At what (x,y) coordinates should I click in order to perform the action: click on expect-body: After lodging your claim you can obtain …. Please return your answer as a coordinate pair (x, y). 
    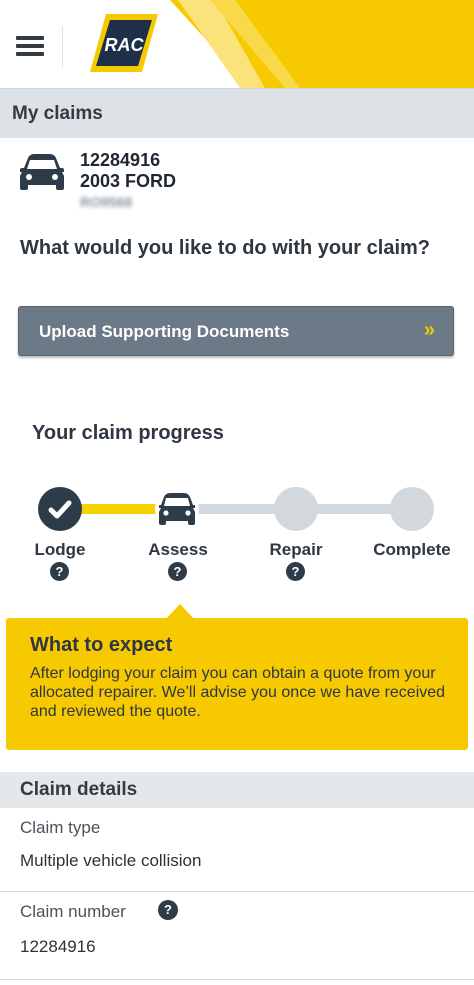
    Looking at the image, I should click on (238, 692).